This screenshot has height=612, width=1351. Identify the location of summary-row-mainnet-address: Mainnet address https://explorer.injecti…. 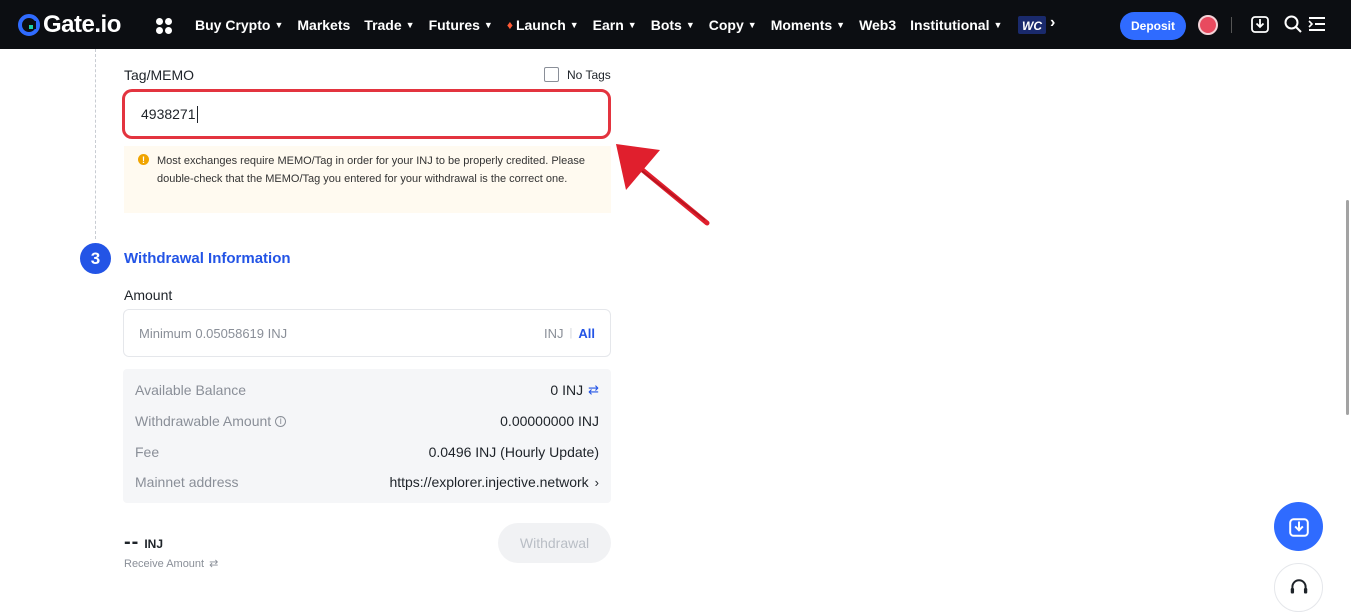
(367, 482).